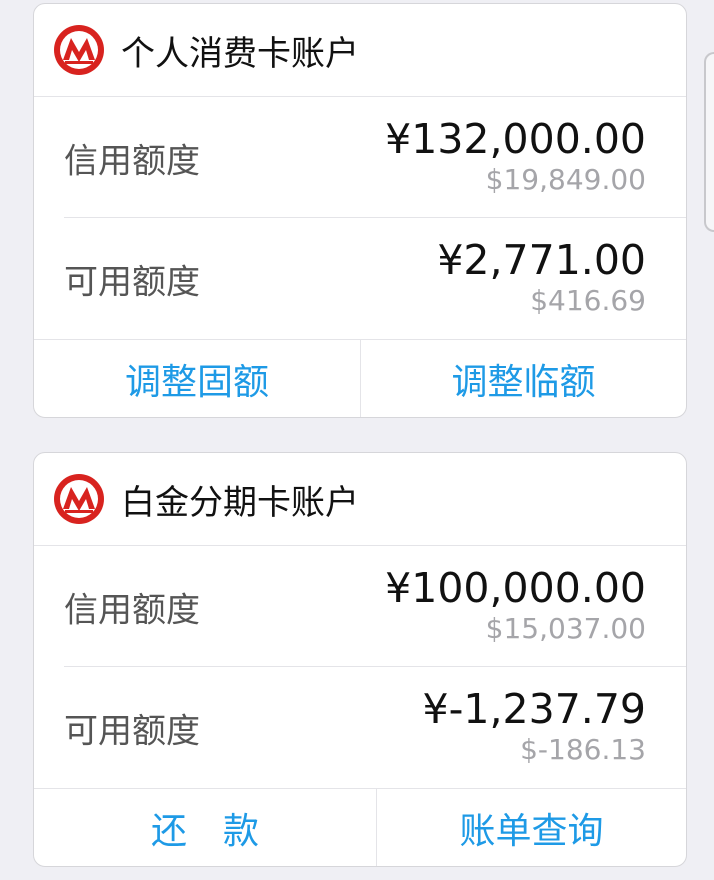  What do you see at coordinates (534, 709) in the screenshot?
I see `available-limit-cny: ¥-1,237.79` at bounding box center [534, 709].